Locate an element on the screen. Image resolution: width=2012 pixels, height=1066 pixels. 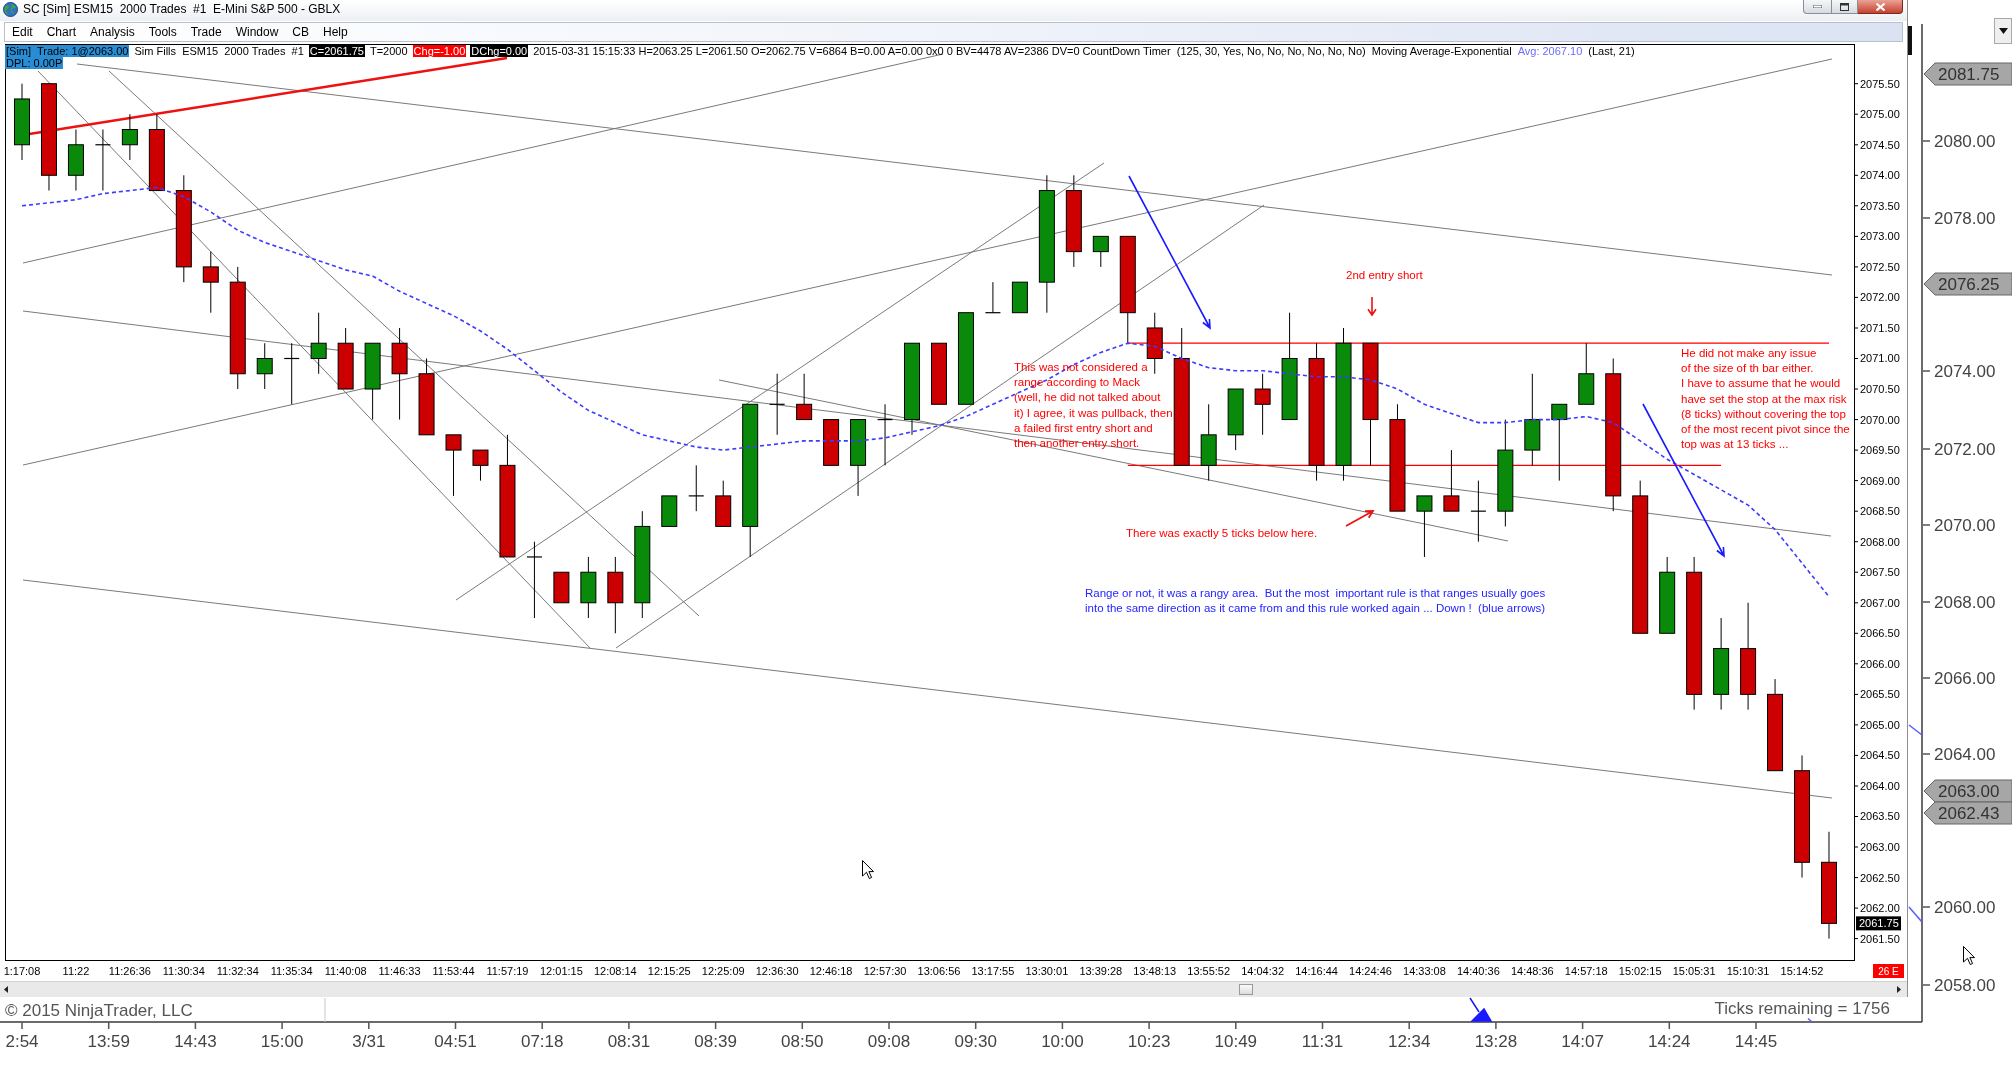
price-tag: 2063.00 is located at coordinates (1967, 791).